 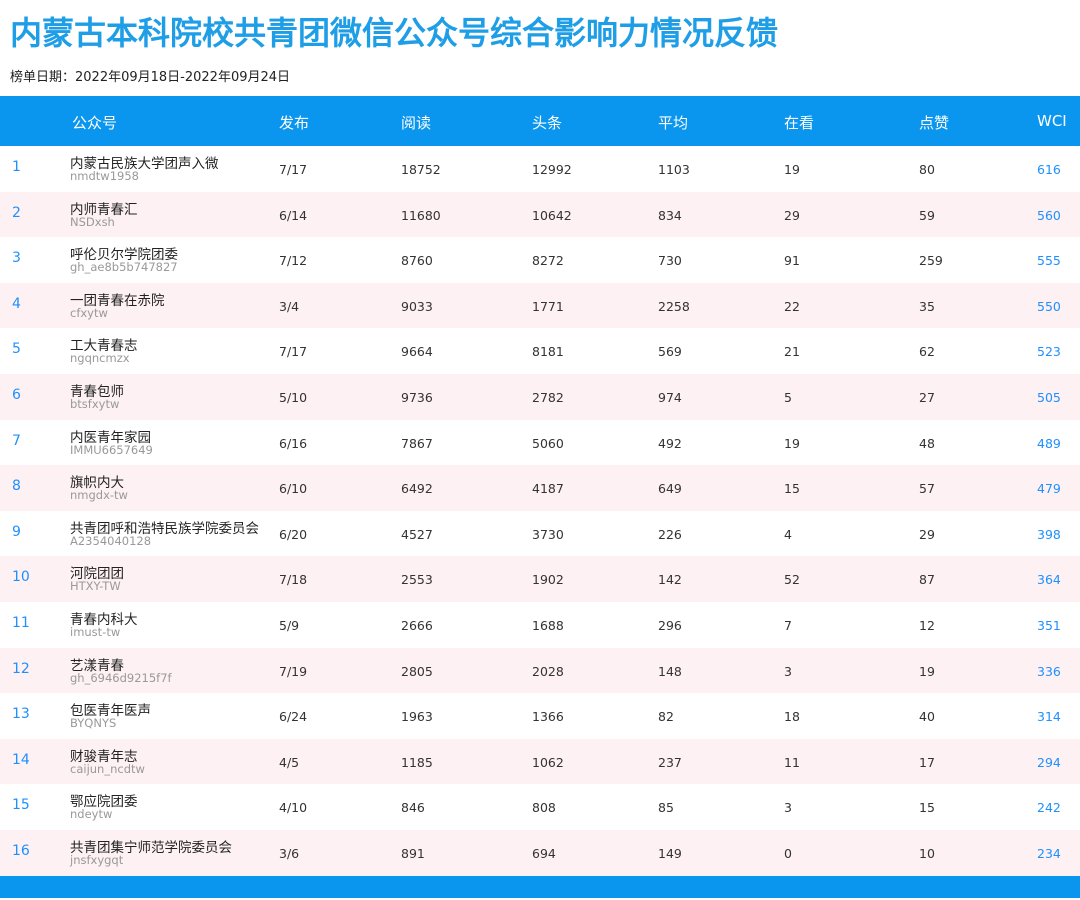 I want to click on read-cell: 2805, so click(x=417, y=671).